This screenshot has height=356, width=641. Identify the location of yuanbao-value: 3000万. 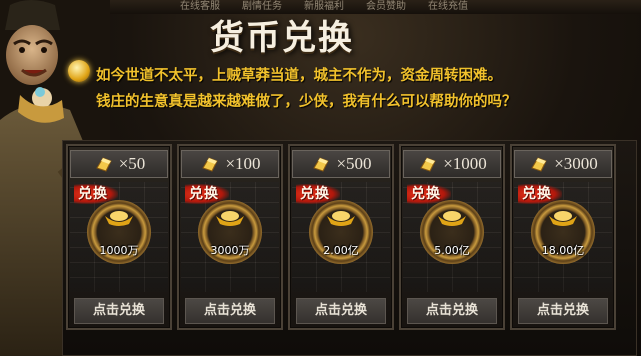
(230, 250).